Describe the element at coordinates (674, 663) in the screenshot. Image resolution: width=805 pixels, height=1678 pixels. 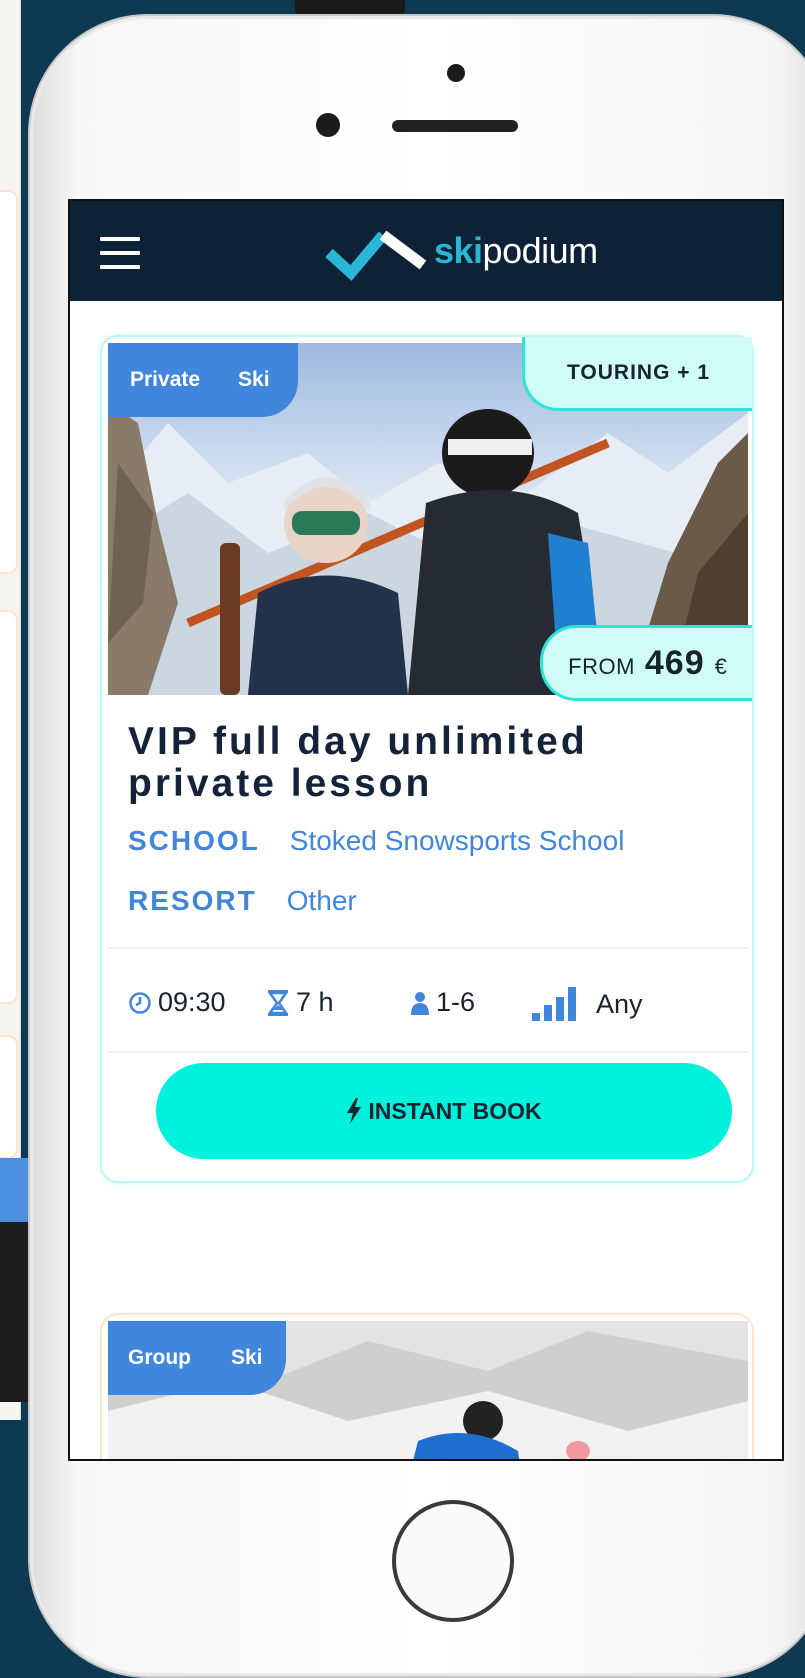
I see `price-amount: 469` at that location.